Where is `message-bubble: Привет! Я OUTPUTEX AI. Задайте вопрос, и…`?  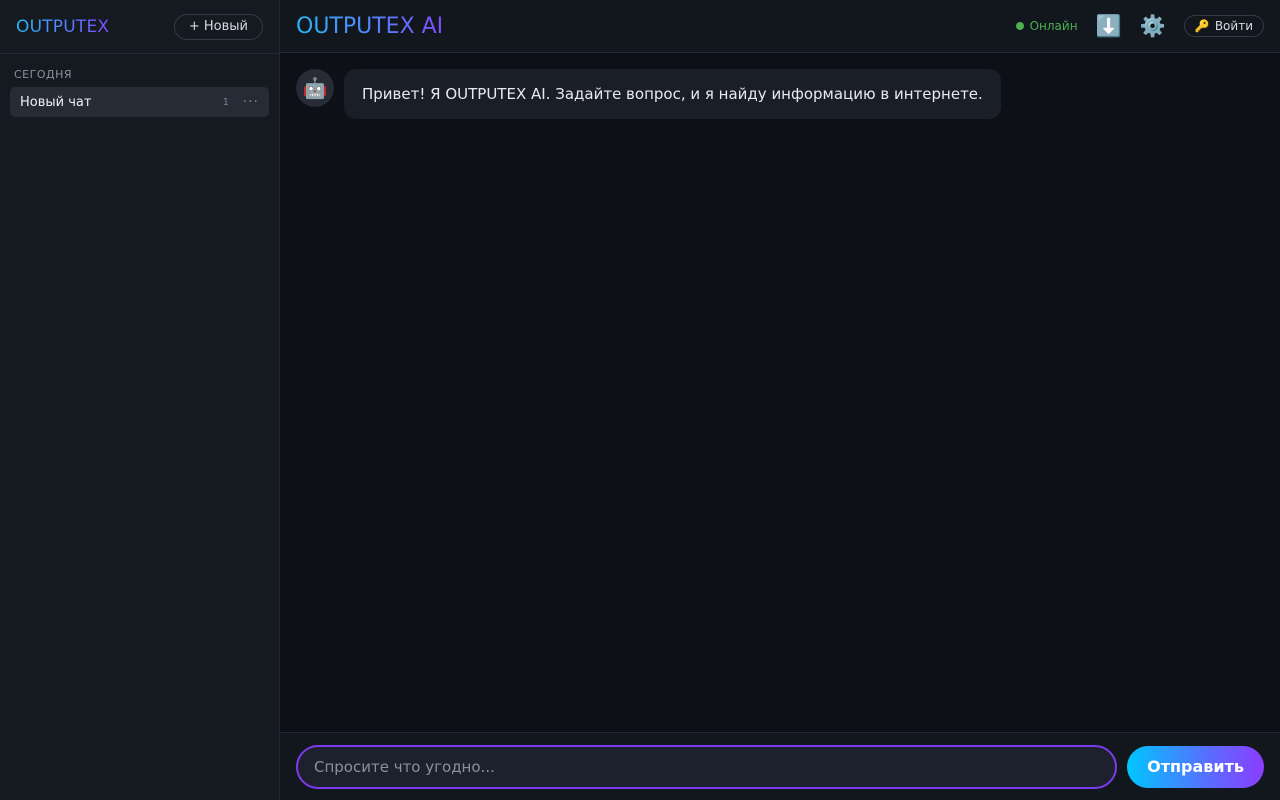 message-bubble: Привет! Я OUTPUTEX AI. Задайте вопрос, и… is located at coordinates (672, 94).